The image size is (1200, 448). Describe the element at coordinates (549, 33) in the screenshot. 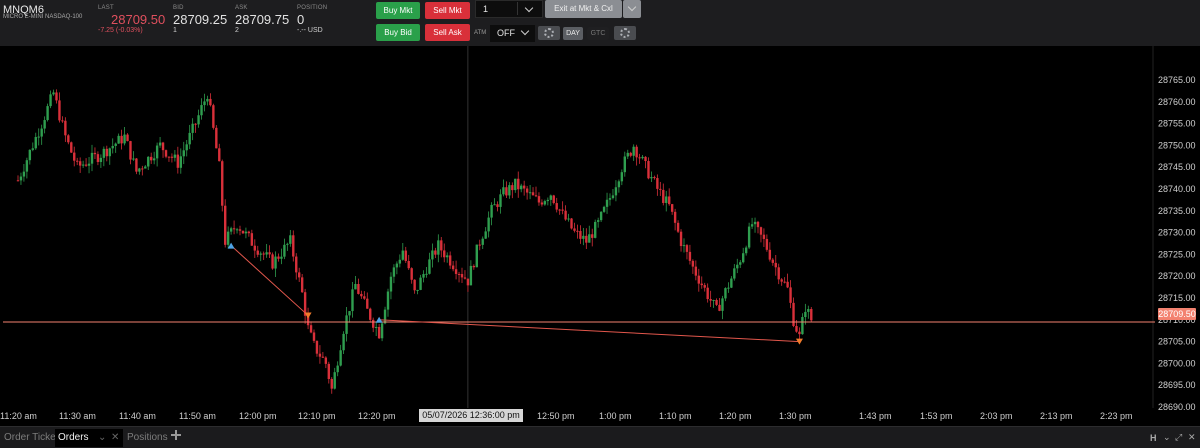

I see `atm-settings-button` at that location.